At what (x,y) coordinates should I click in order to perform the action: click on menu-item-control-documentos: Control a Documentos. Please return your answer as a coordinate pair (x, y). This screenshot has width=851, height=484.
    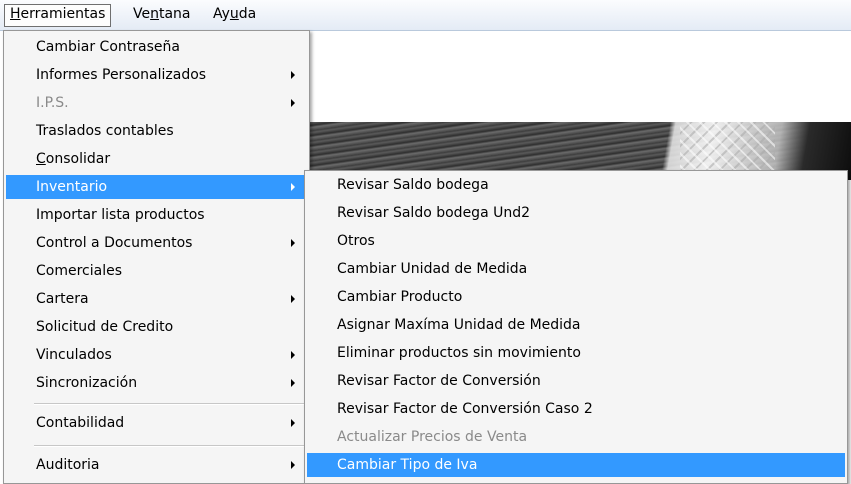
    Looking at the image, I should click on (156, 243).